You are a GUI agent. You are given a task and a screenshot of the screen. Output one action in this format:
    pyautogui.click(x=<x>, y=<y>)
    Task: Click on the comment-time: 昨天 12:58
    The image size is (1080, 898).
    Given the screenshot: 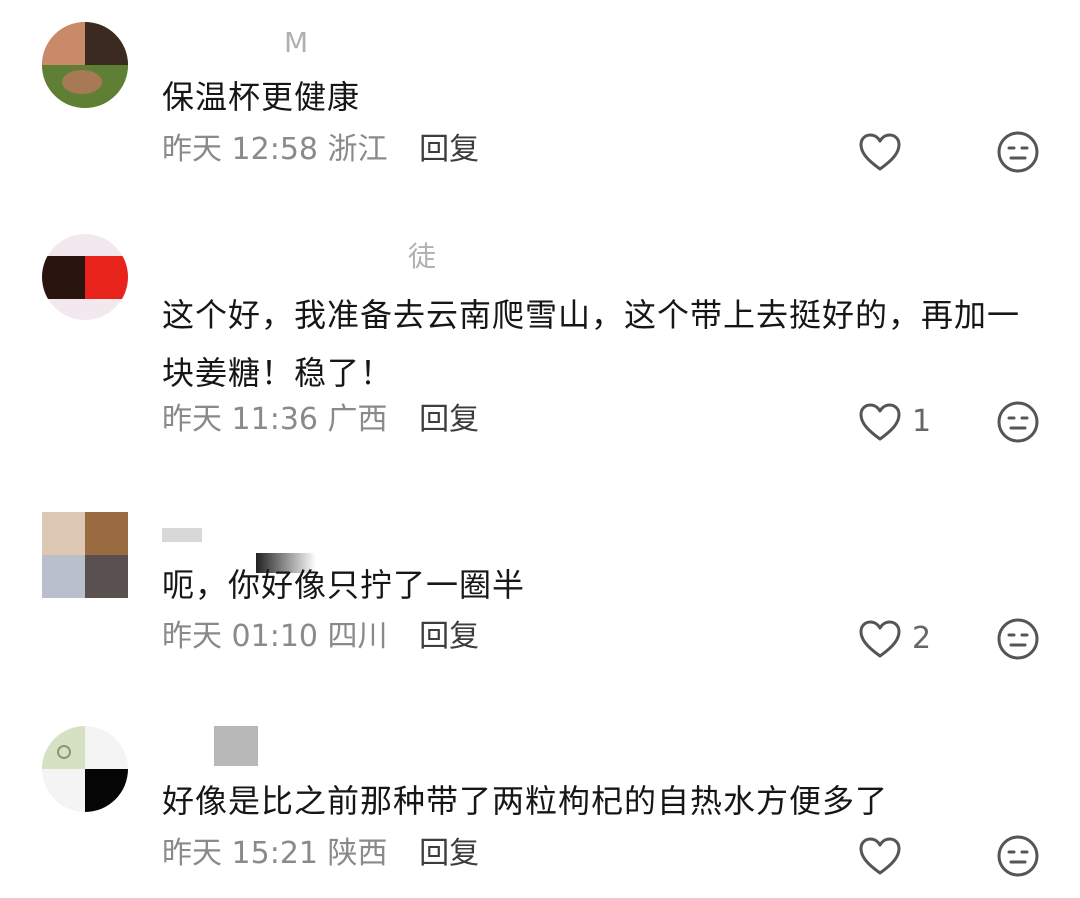 What is the action you would take?
    pyautogui.click(x=240, y=149)
    